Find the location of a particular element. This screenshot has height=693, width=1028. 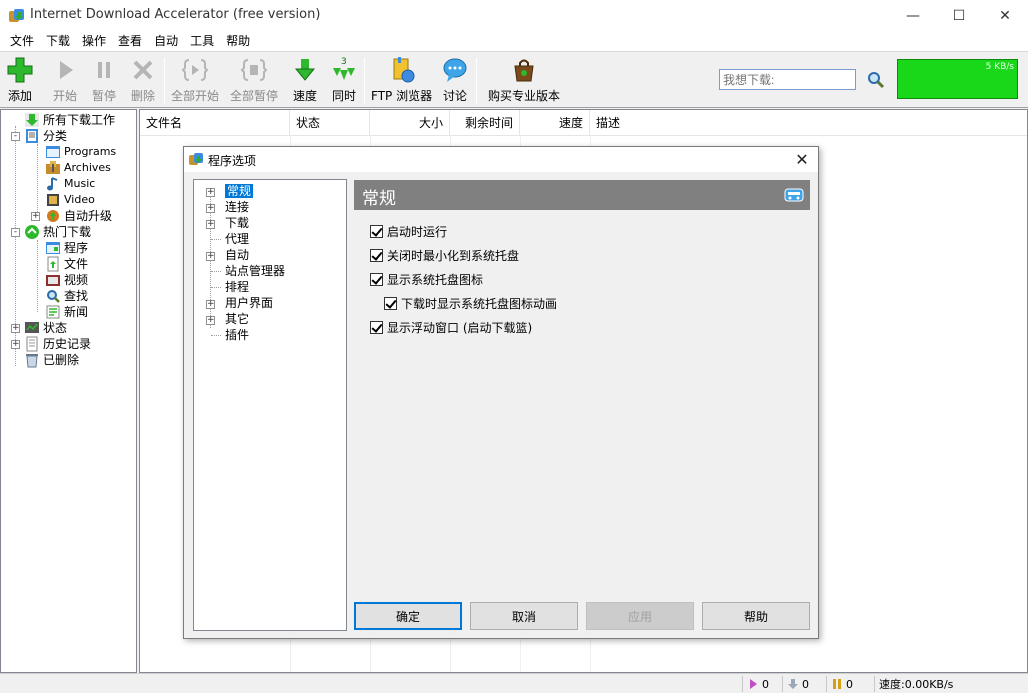

tree-item-all-downloads: 所有下载工作 is located at coordinates (69, 120).